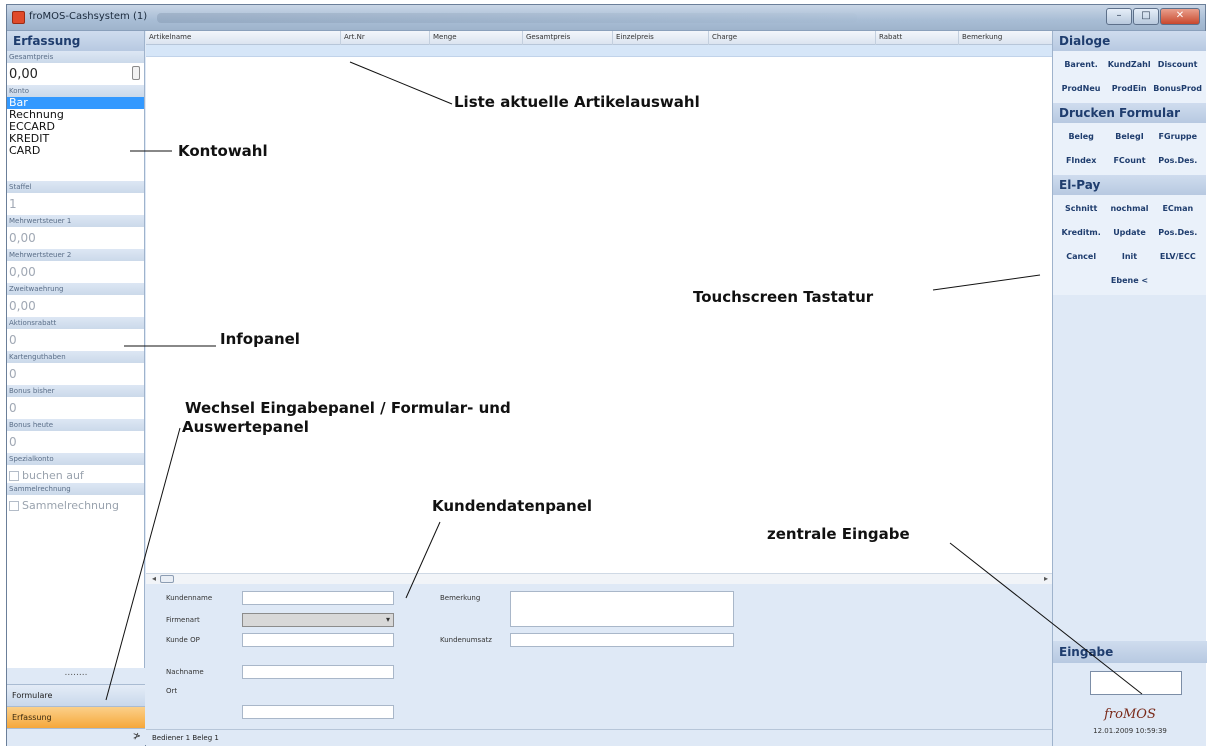 This screenshot has width=1212, height=752. Describe the element at coordinates (783, 297) in the screenshot. I see `annotation-touchscreen: Touchscreen Tastatur` at that location.